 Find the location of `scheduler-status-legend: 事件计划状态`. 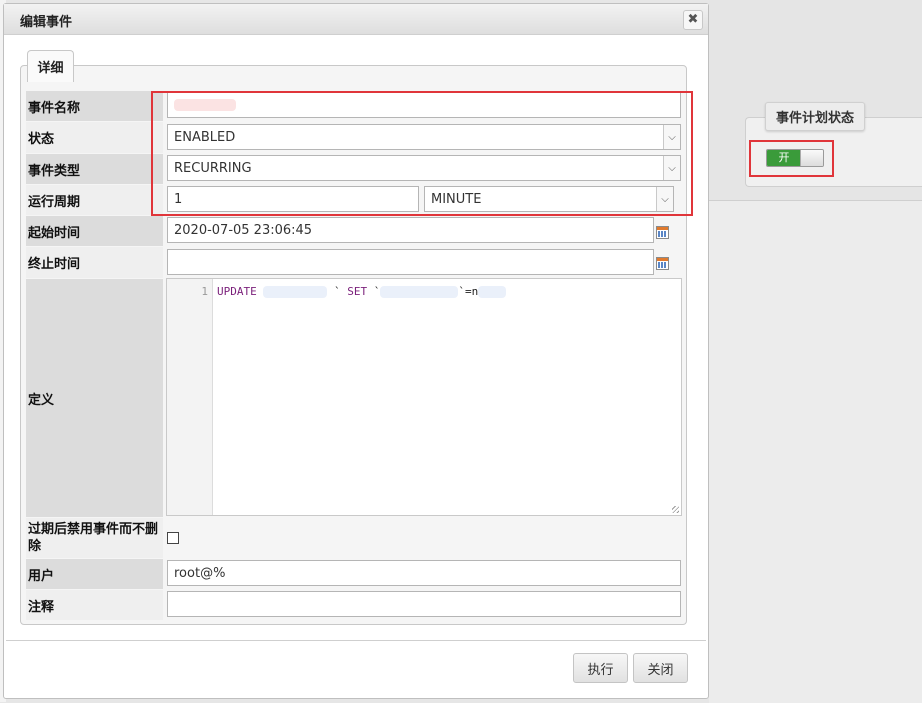

scheduler-status-legend: 事件计划状态 is located at coordinates (815, 116).